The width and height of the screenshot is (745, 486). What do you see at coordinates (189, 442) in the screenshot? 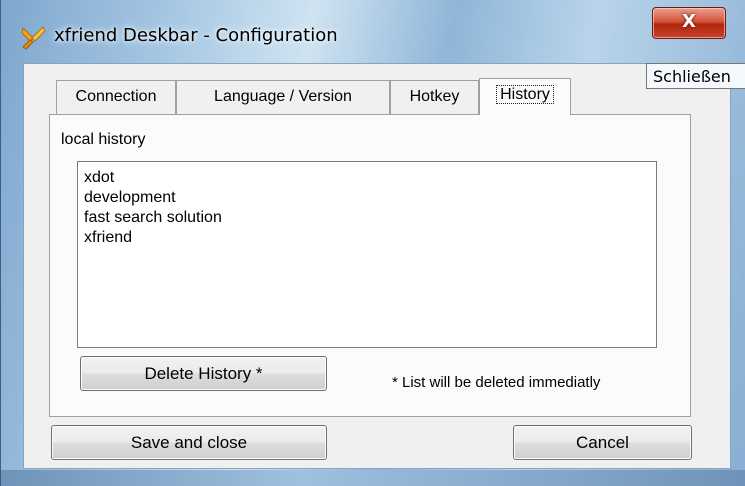
I see `save-and-close-button: Save and close` at bounding box center [189, 442].